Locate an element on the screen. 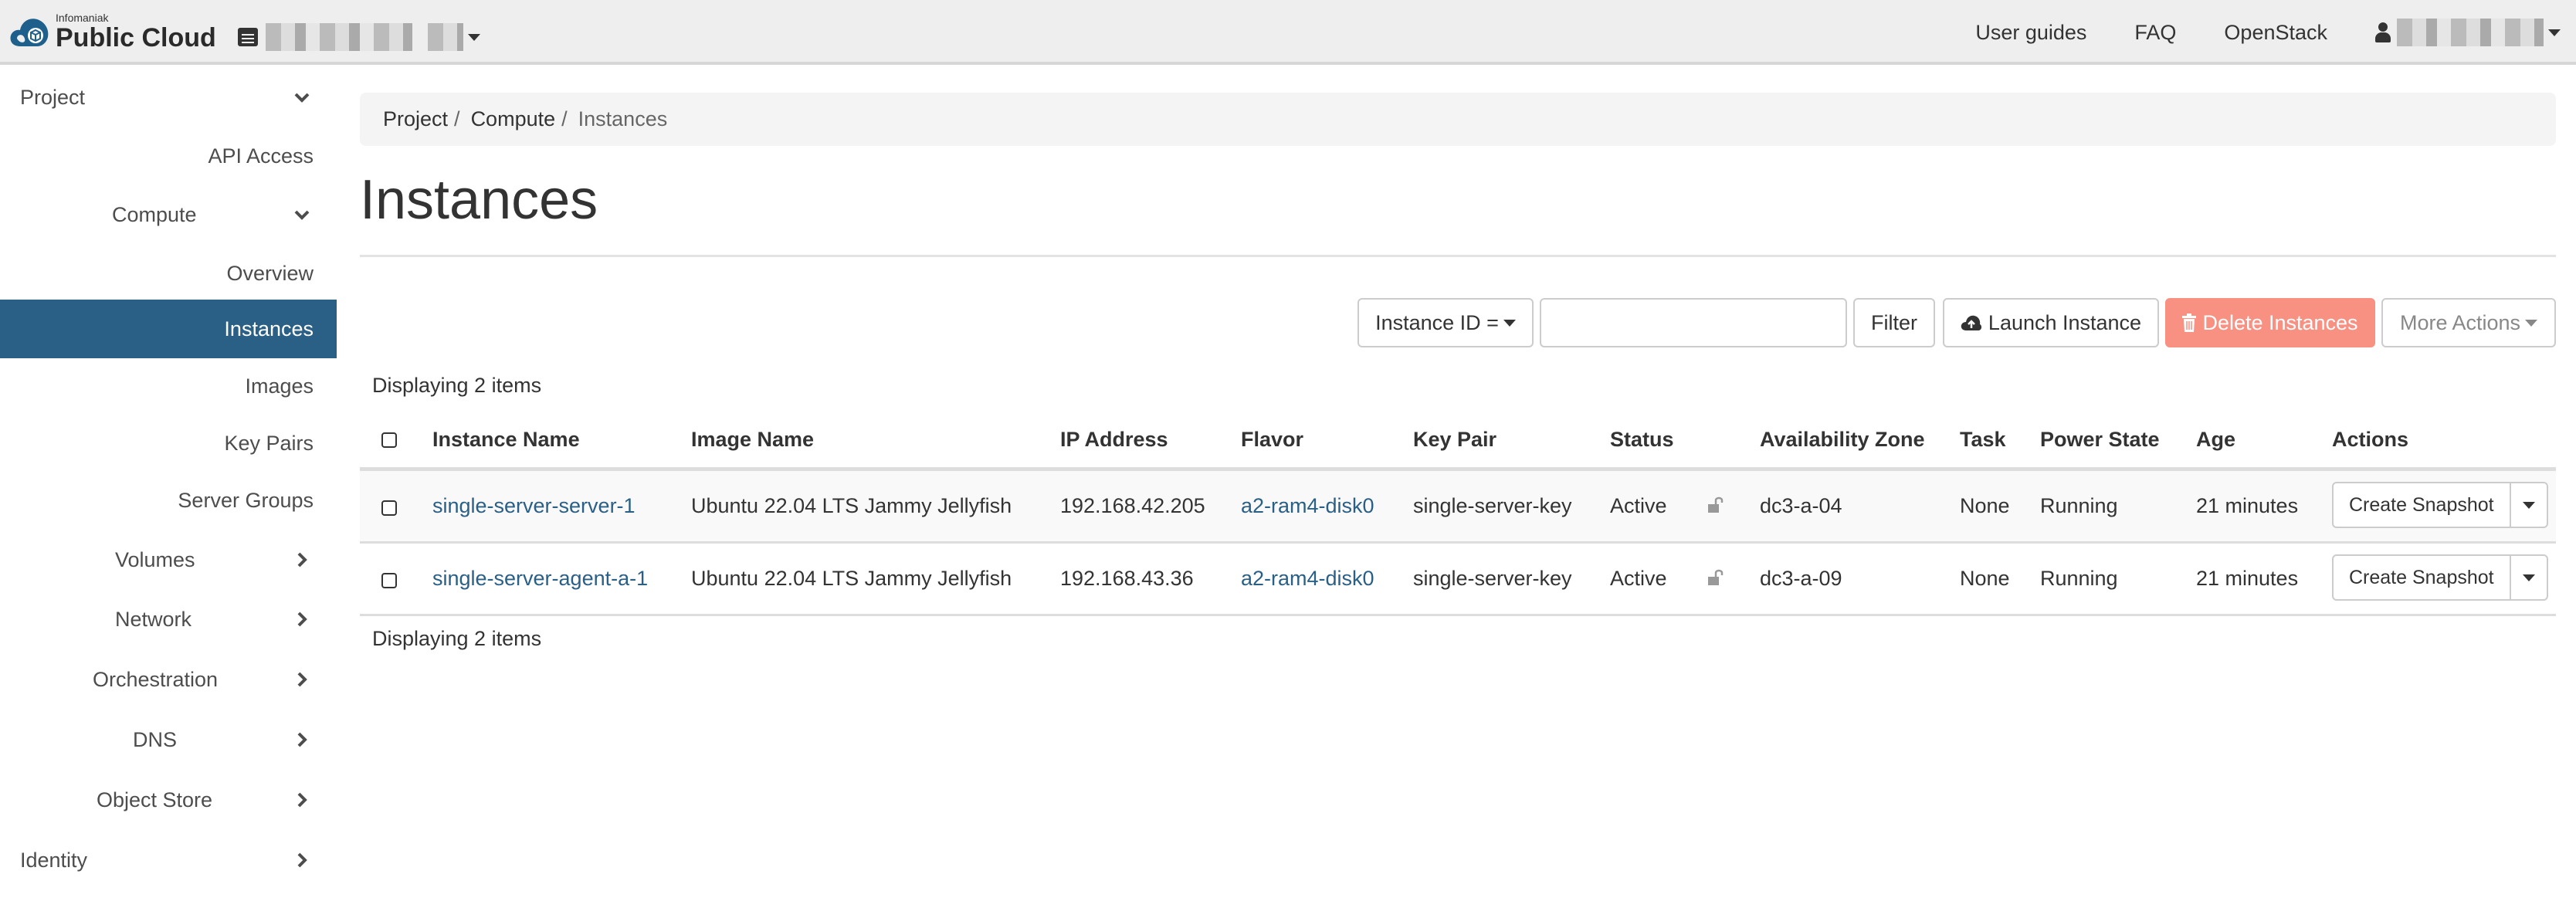 This screenshot has height=908, width=2576. column-header-flavor: Flavor is located at coordinates (1272, 440).